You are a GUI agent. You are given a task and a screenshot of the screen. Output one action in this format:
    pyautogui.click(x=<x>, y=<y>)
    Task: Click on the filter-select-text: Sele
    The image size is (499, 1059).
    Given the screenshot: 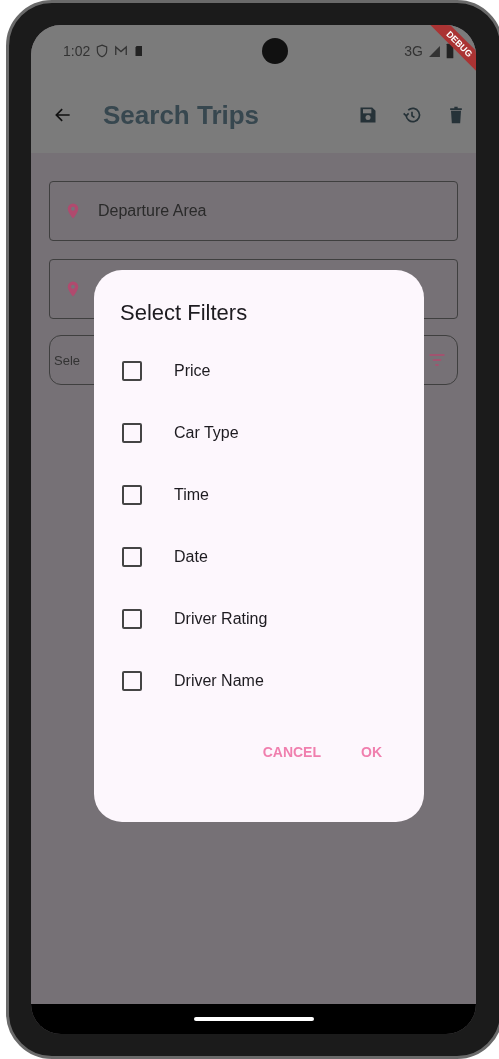 What is the action you would take?
    pyautogui.click(x=67, y=360)
    